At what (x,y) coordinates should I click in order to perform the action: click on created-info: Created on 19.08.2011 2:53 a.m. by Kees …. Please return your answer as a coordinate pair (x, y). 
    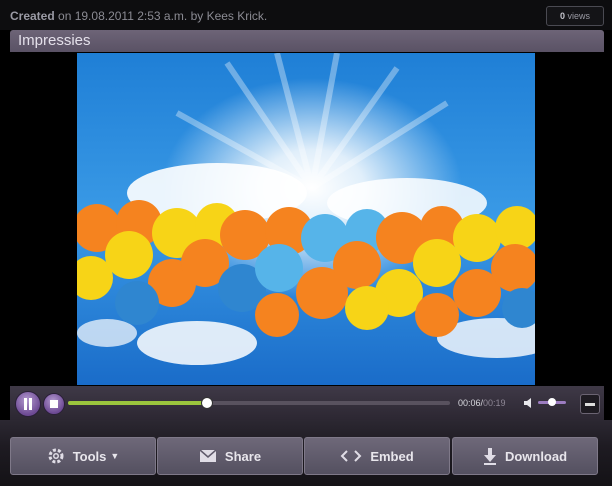
    Looking at the image, I should click on (138, 16).